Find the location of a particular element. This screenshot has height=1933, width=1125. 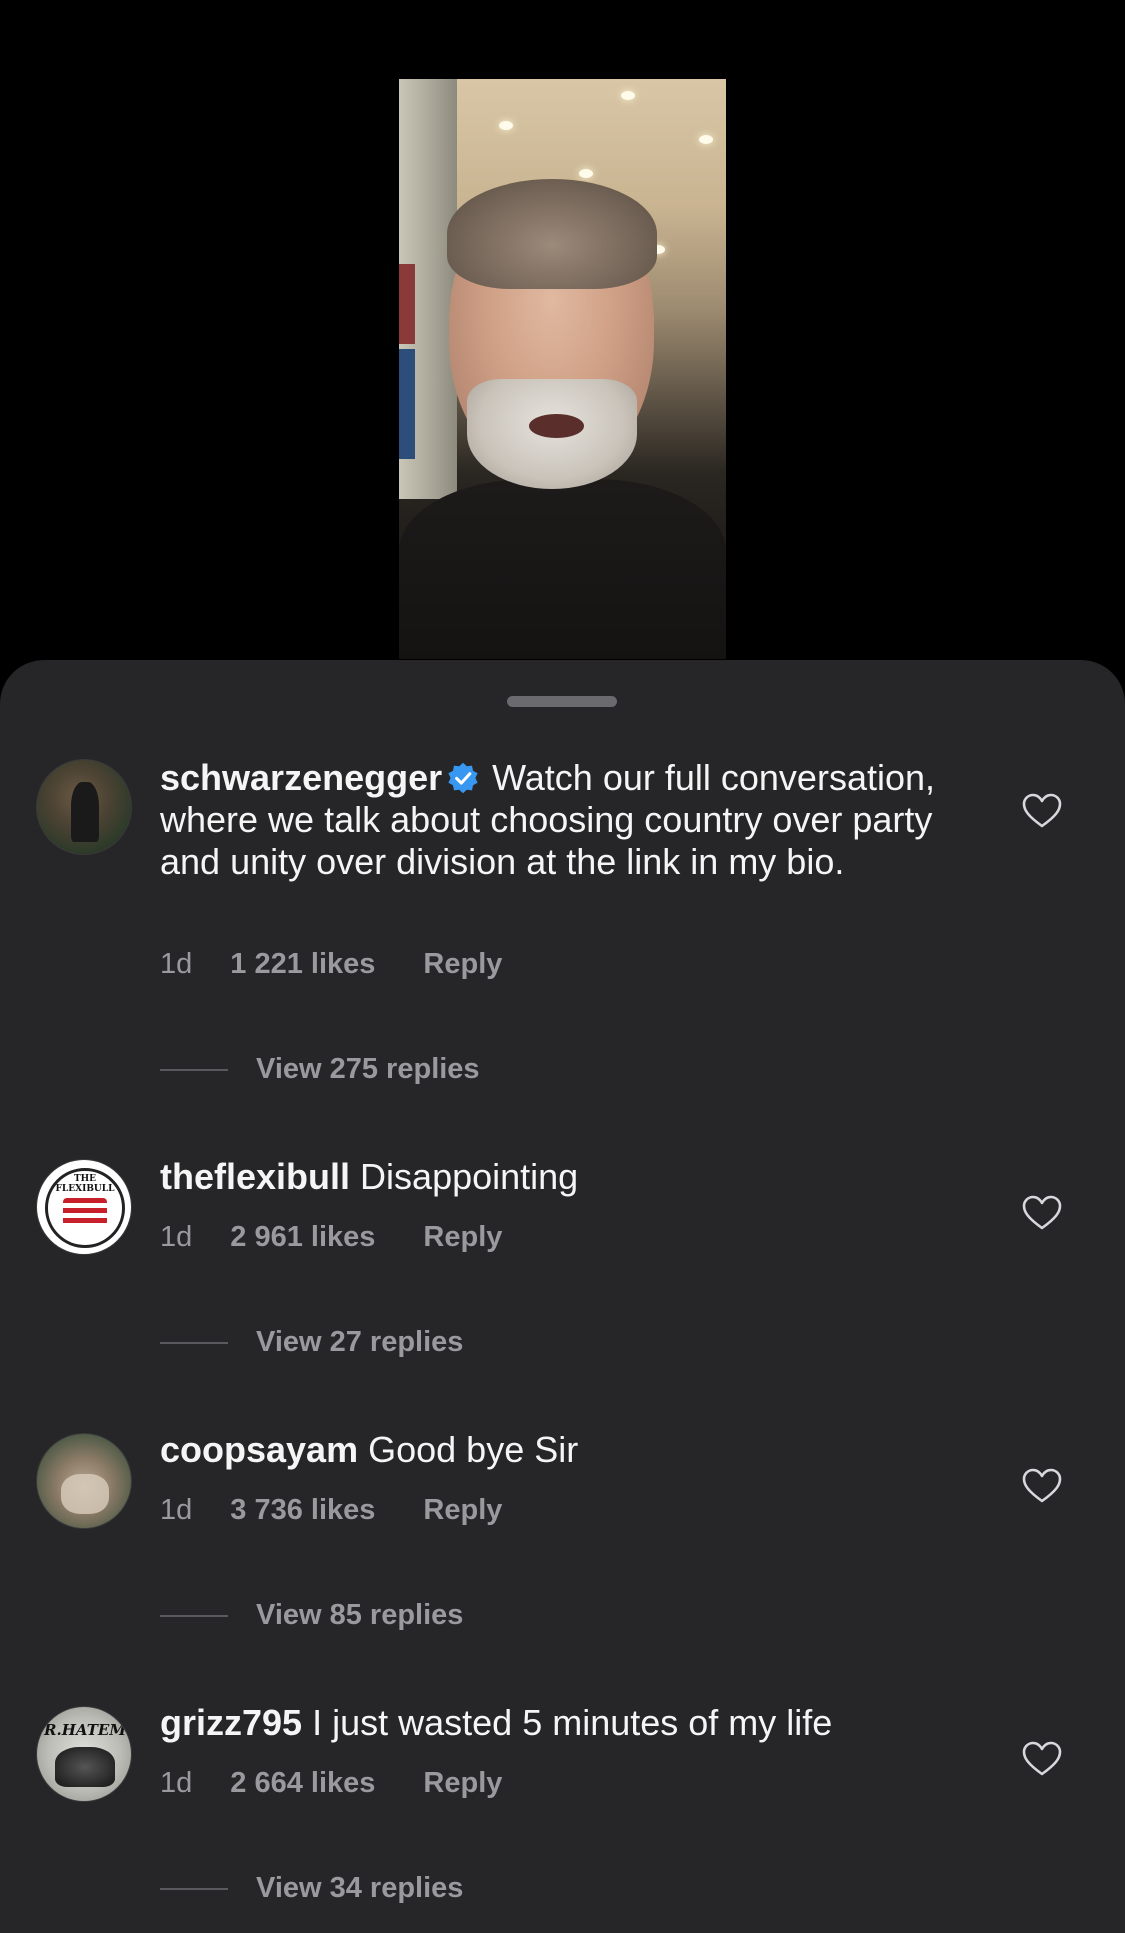

view-replies-button: View 275 replies is located at coordinates (320, 1069).